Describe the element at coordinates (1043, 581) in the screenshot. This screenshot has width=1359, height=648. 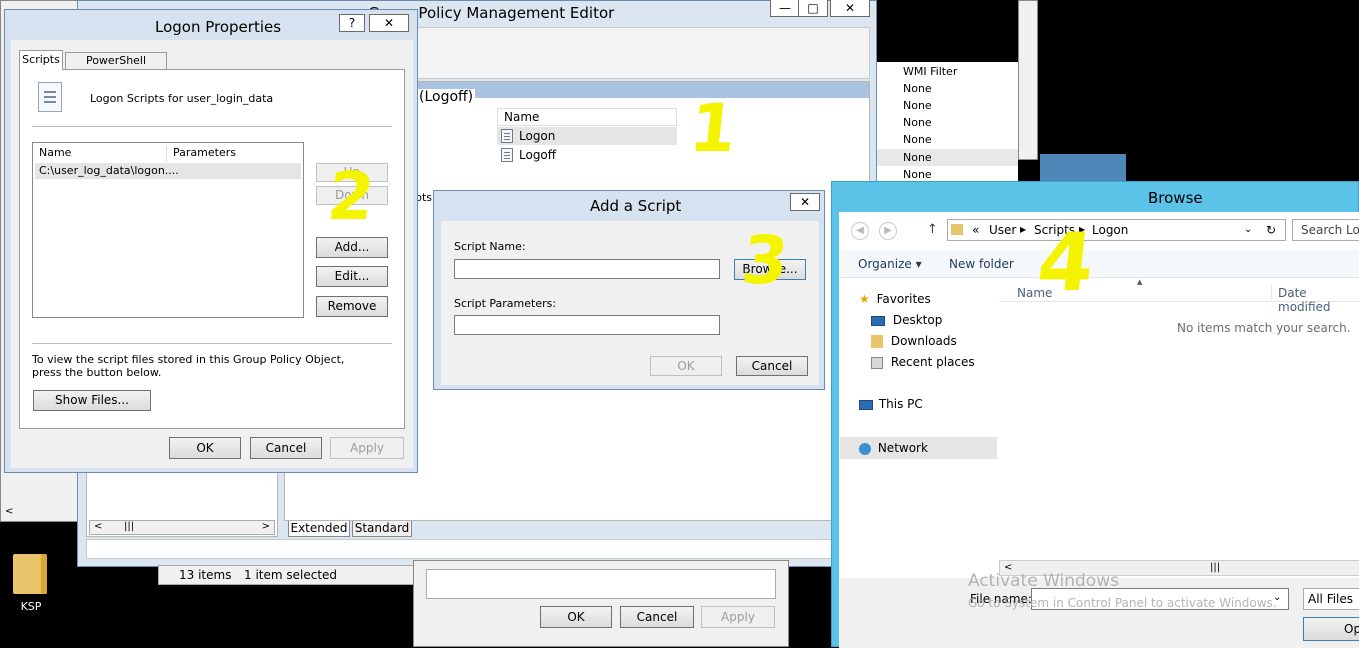
I see `watermark-title: Activate Windows` at that location.